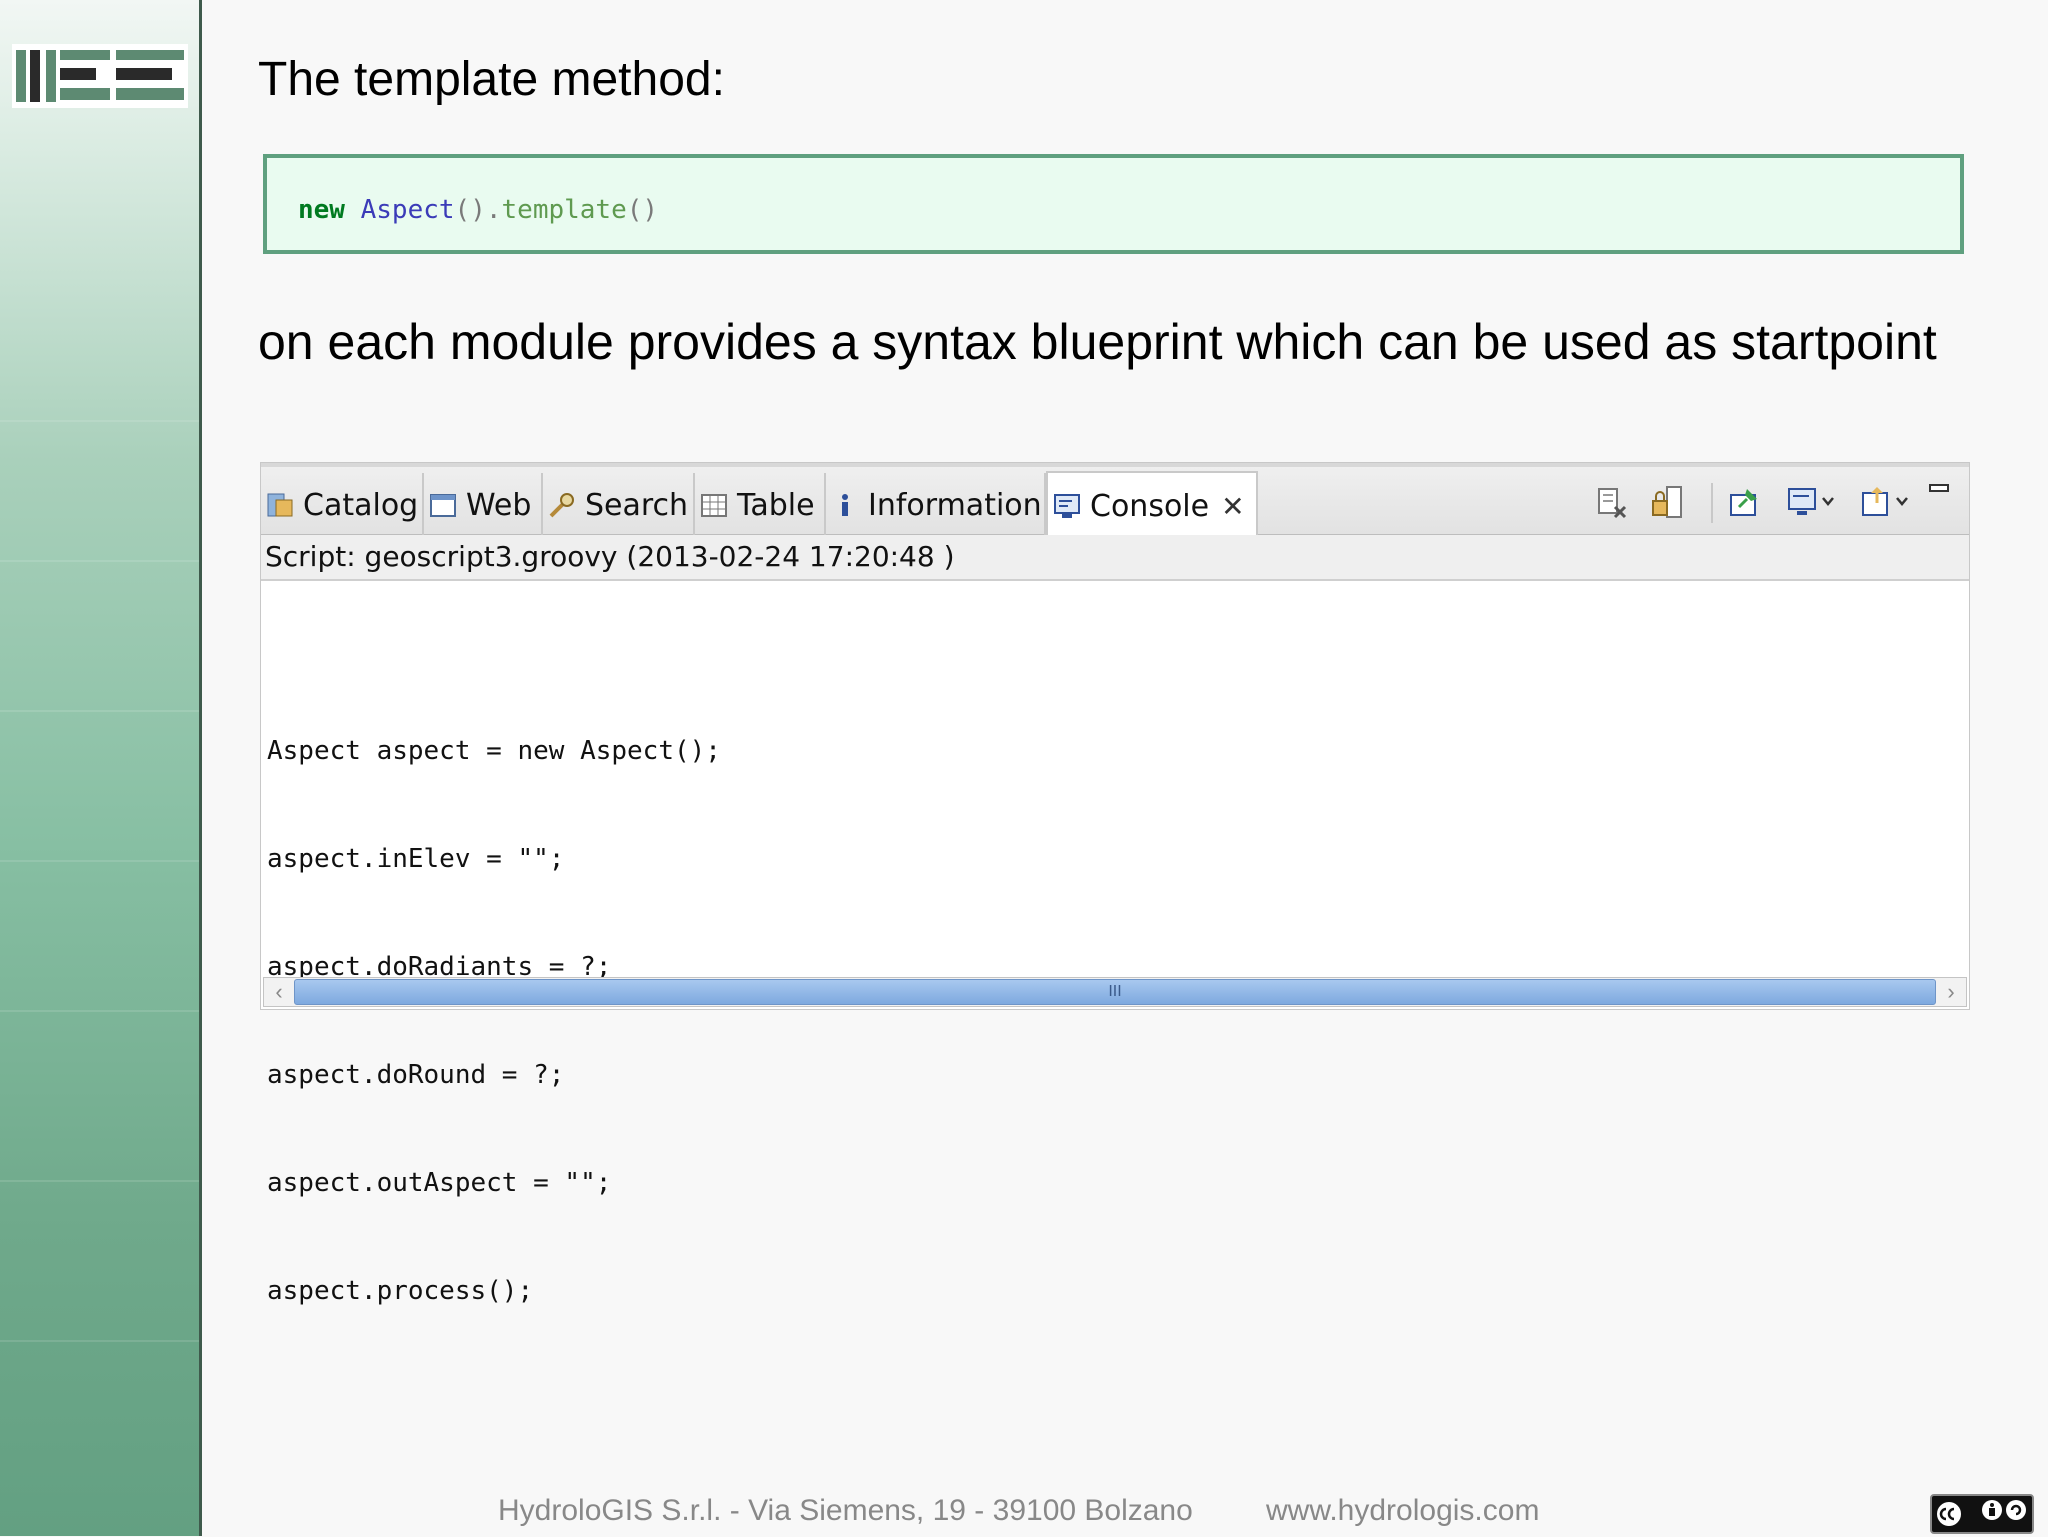 The height and width of the screenshot is (1537, 2048). I want to click on code-class: Aspect, so click(407, 210).